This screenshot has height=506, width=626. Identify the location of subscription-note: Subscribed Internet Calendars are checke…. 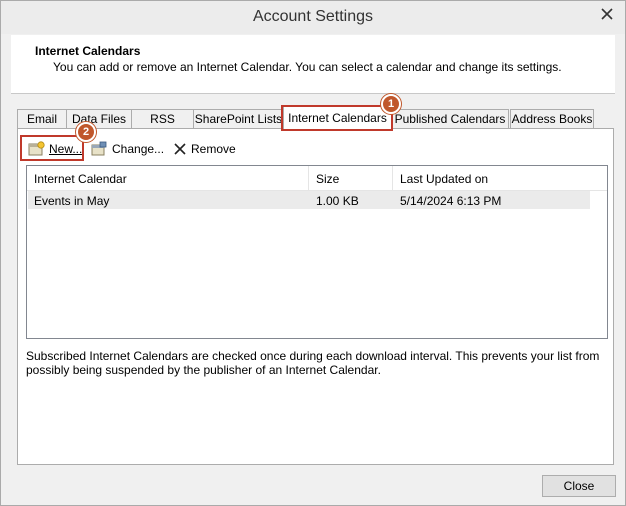
(313, 363).